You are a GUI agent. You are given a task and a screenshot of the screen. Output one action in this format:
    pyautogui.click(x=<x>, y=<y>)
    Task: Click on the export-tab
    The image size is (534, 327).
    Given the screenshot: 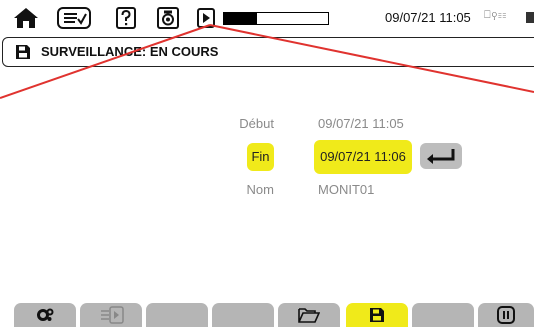 What is the action you would take?
    pyautogui.click(x=111, y=315)
    